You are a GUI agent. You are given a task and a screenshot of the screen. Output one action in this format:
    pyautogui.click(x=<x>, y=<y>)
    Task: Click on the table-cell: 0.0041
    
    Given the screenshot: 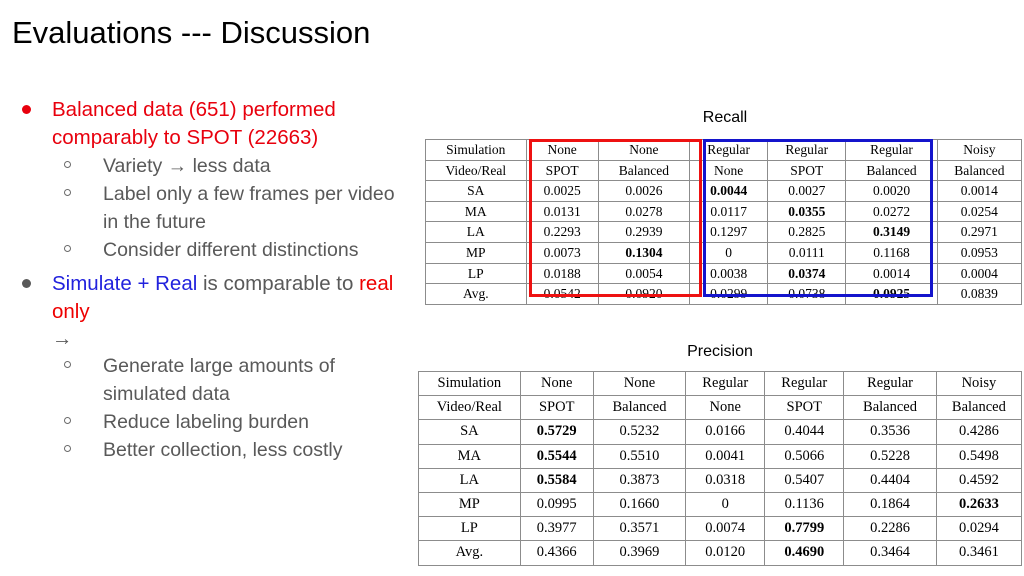 What is the action you would take?
    pyautogui.click(x=725, y=456)
    